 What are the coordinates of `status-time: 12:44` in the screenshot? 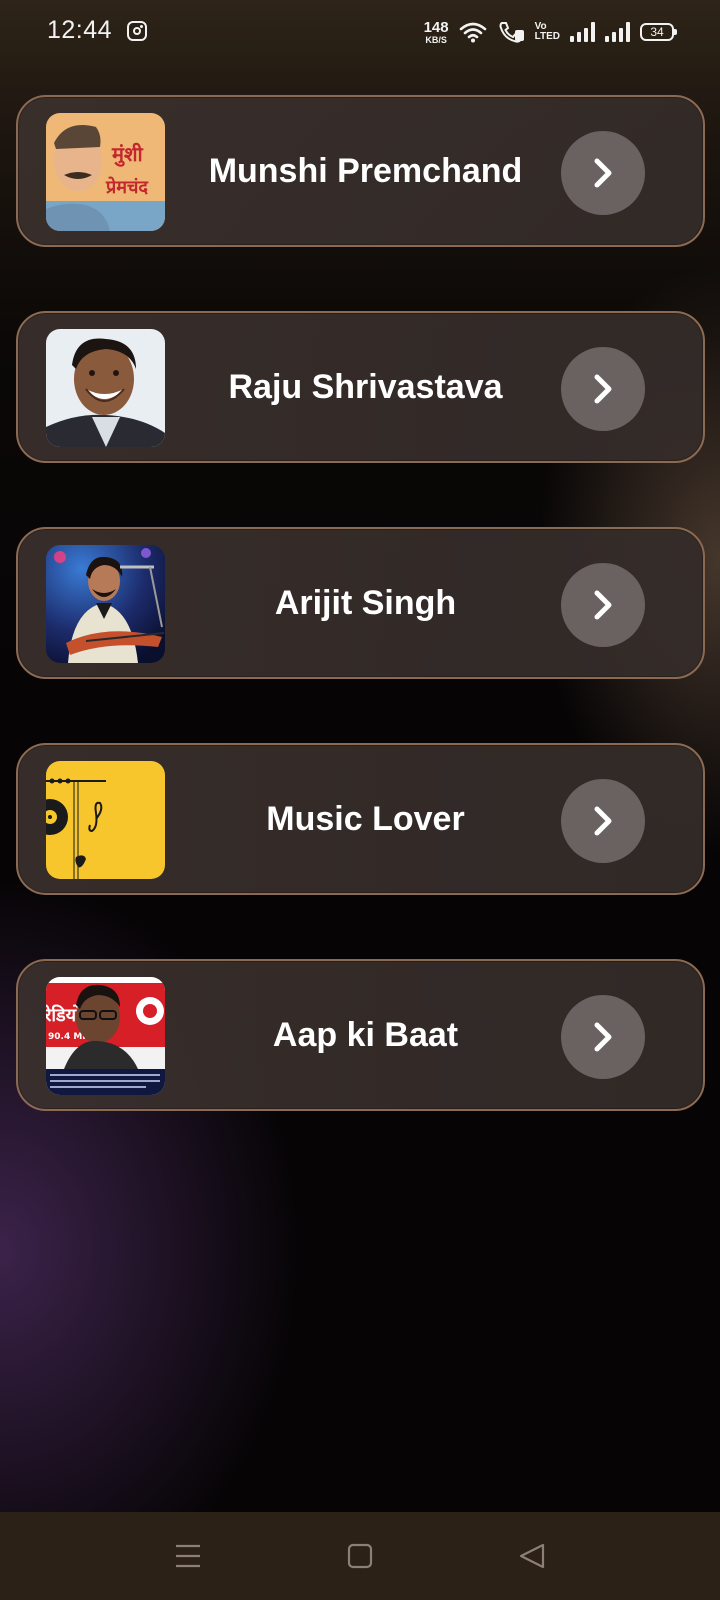 It's located at (80, 30).